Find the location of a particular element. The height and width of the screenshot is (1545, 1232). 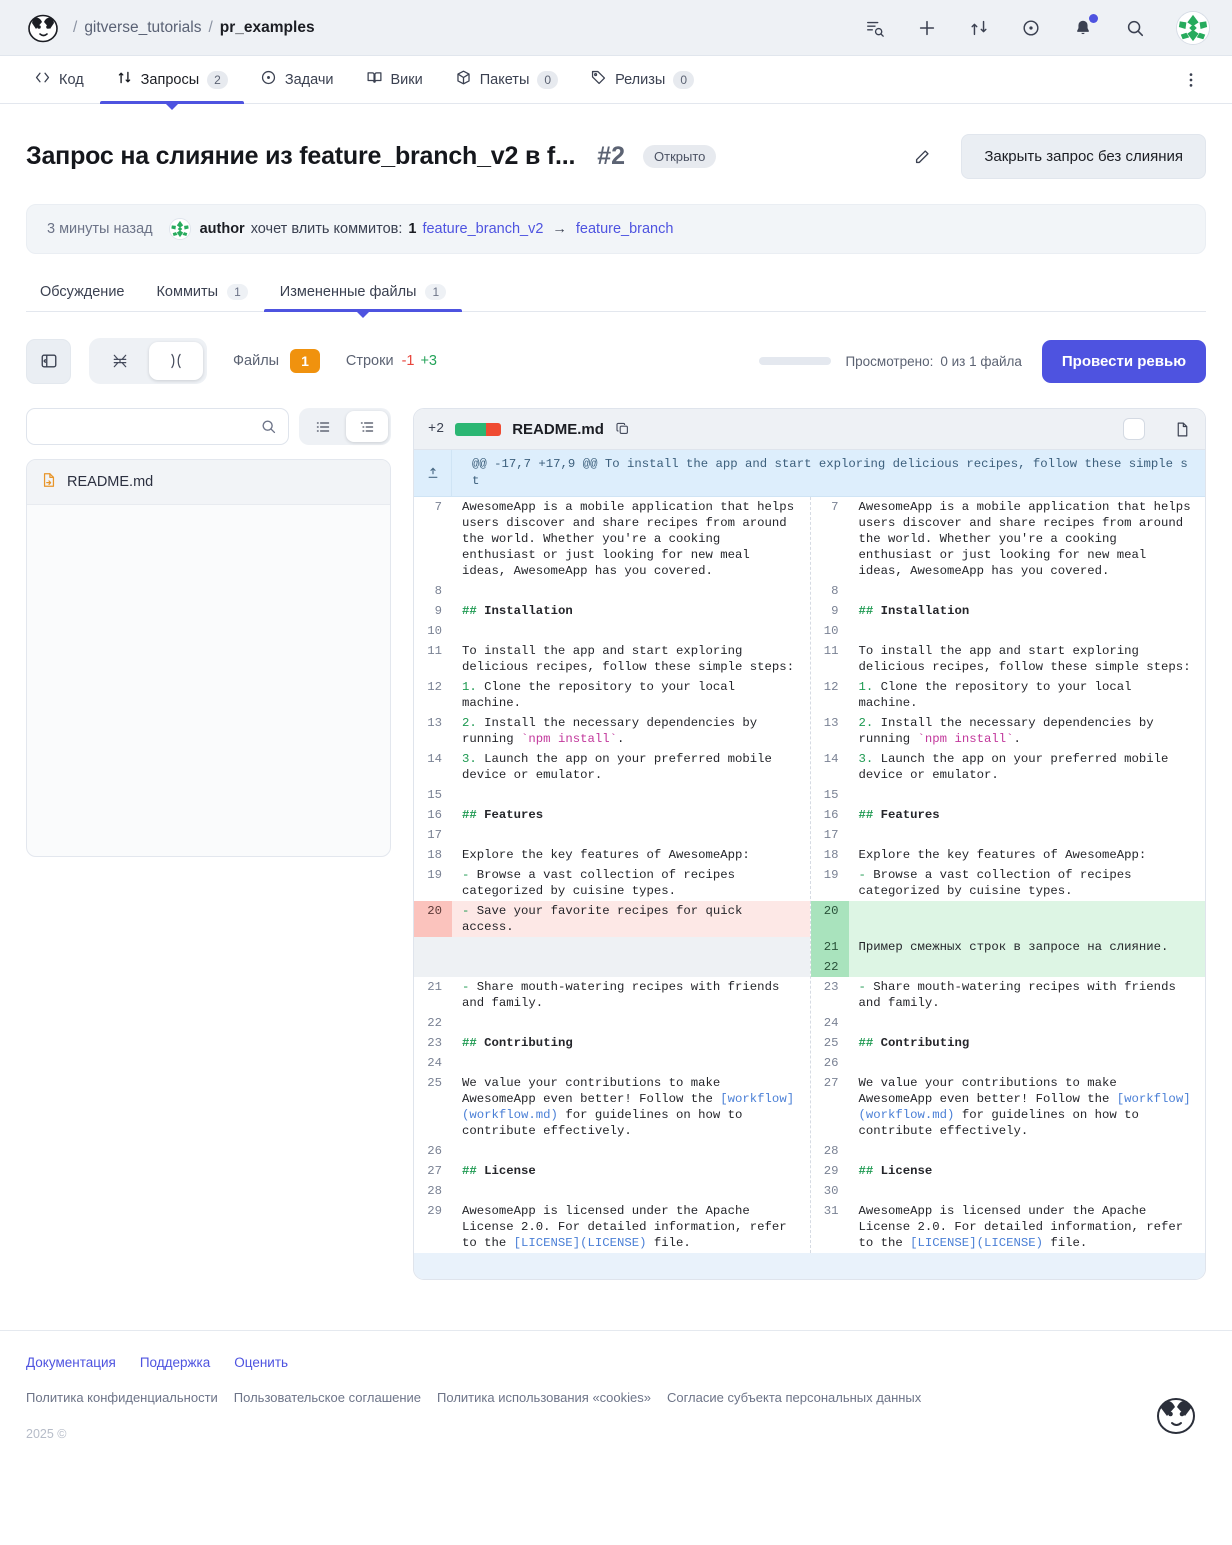

repo-nav-item-releases: Релизы 0 is located at coordinates (642, 79).